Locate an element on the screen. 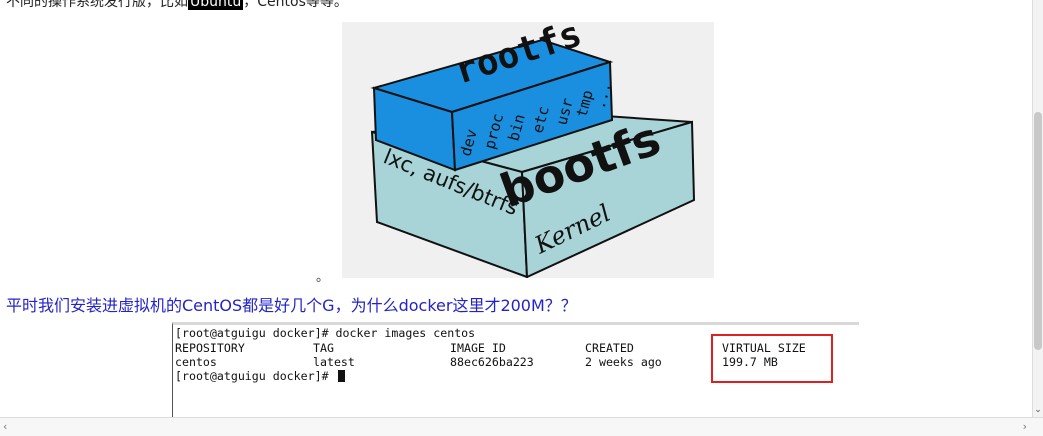 The image size is (1043, 436). row-image-id: 88ec626ba223 is located at coordinates (492, 362).